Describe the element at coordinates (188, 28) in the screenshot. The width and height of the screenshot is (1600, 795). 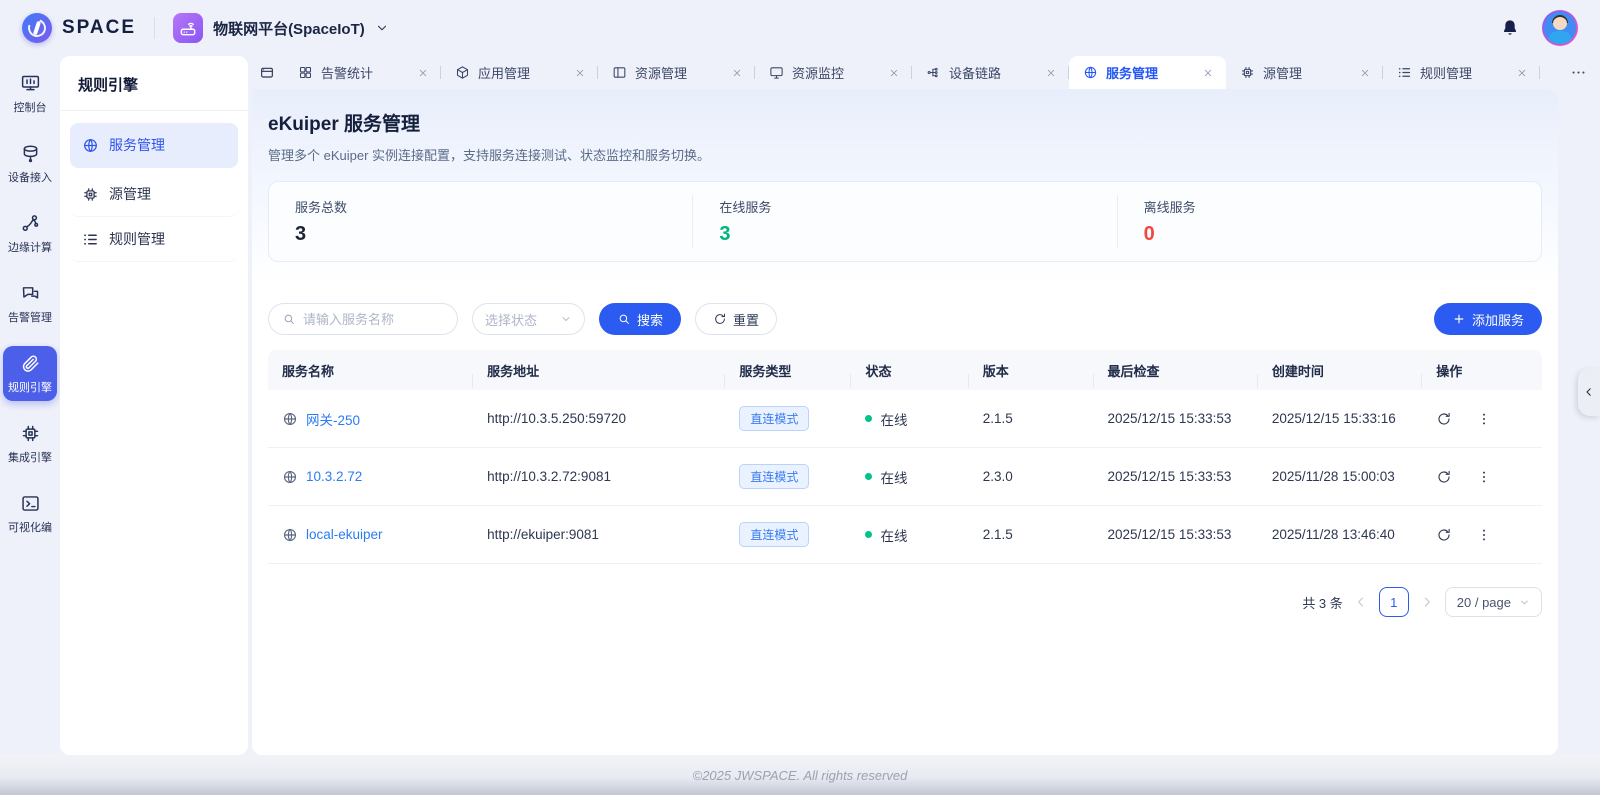
I see `router-icon` at that location.